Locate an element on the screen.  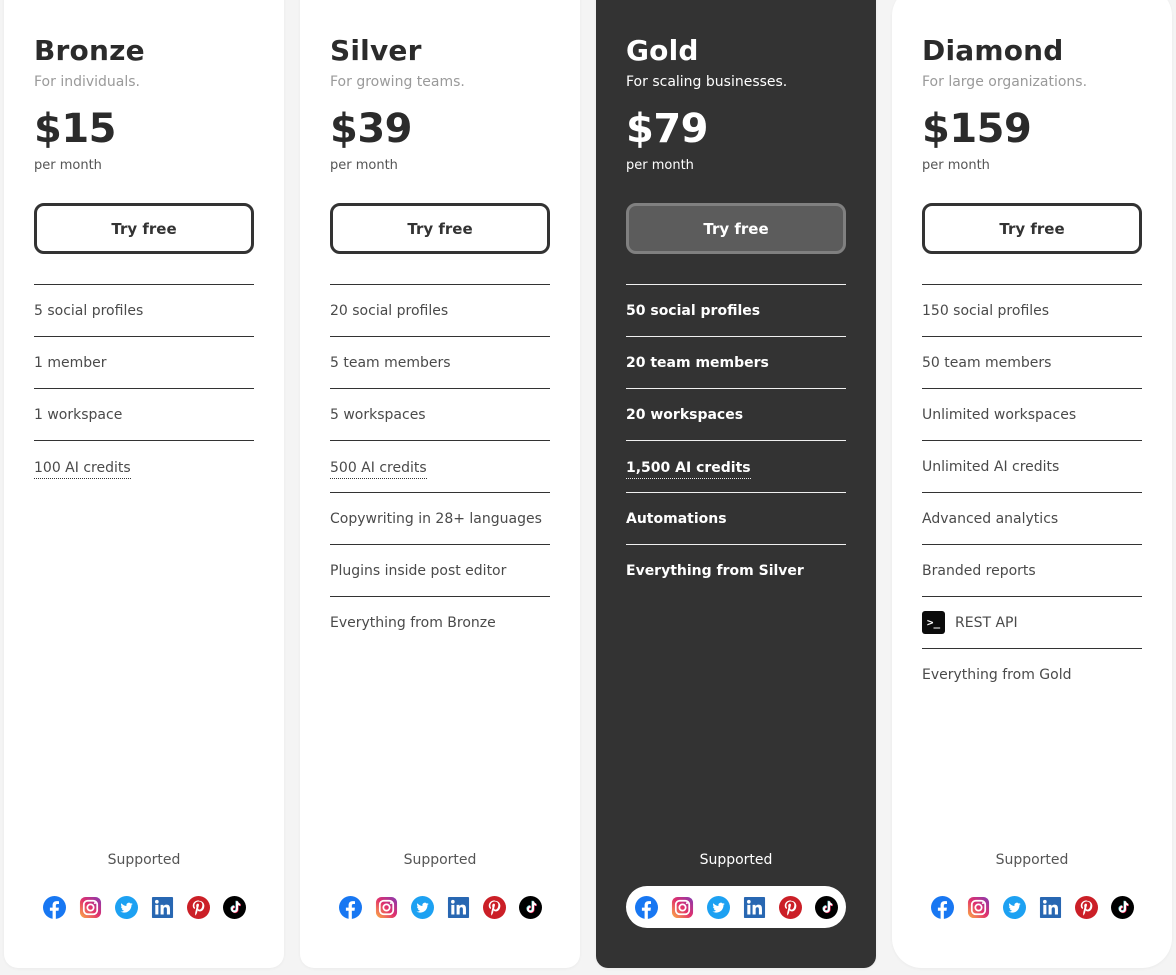
plan-name: Gold is located at coordinates (662, 50).